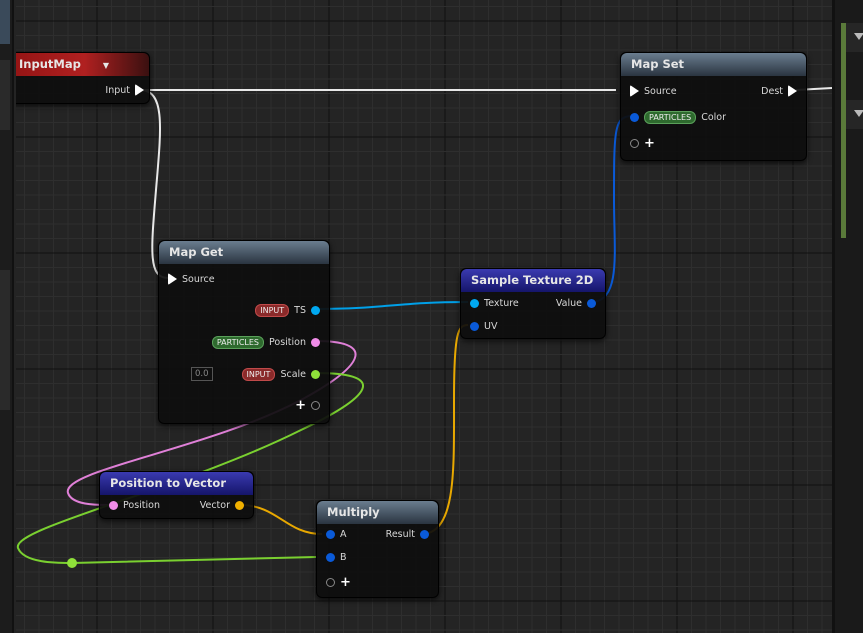 The width and height of the screenshot is (863, 633). I want to click on pin-position: PARTICLES Position, so click(265, 342).